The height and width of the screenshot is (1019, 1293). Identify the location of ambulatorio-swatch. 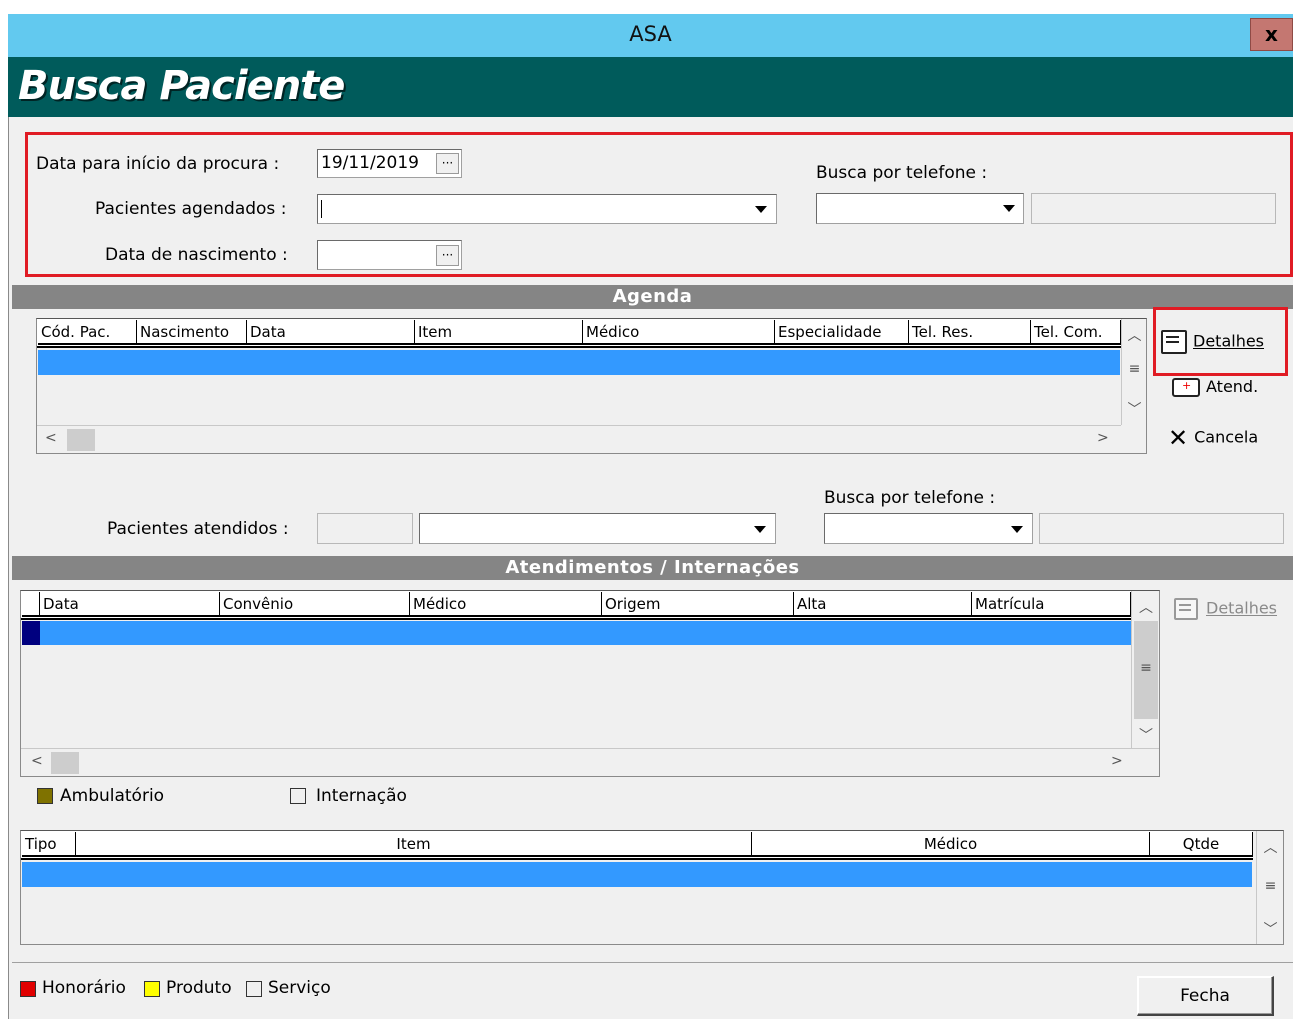
(45, 796).